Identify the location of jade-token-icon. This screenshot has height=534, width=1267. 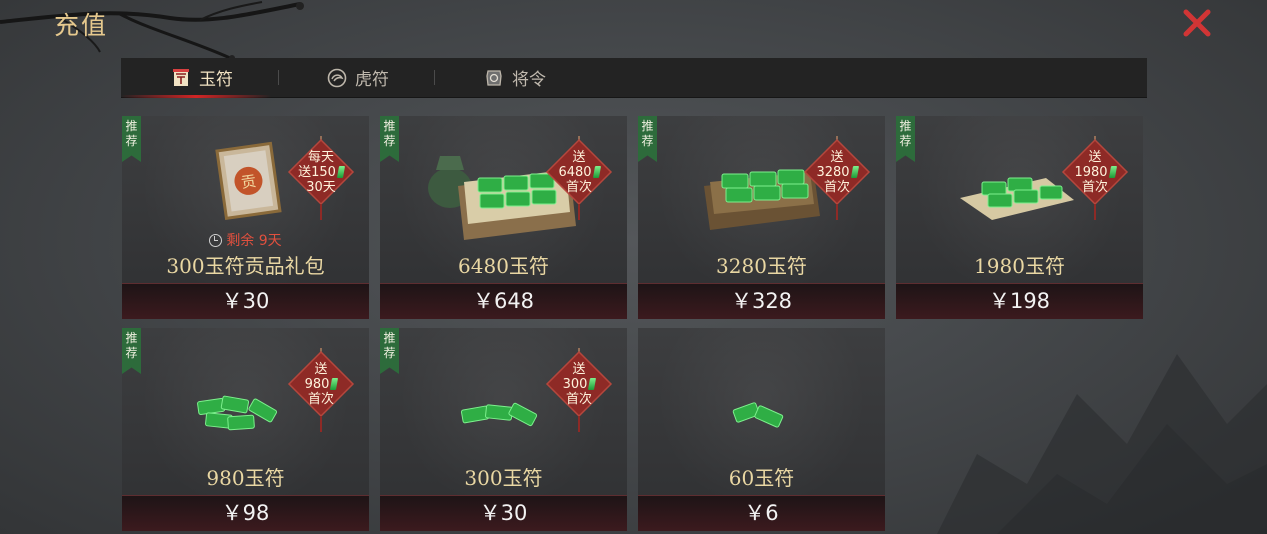
(181, 78).